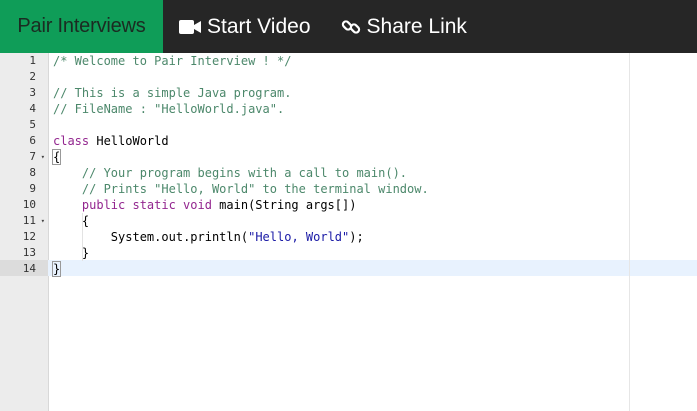 This screenshot has height=411, width=697. I want to click on line-number: 4, so click(24, 109).